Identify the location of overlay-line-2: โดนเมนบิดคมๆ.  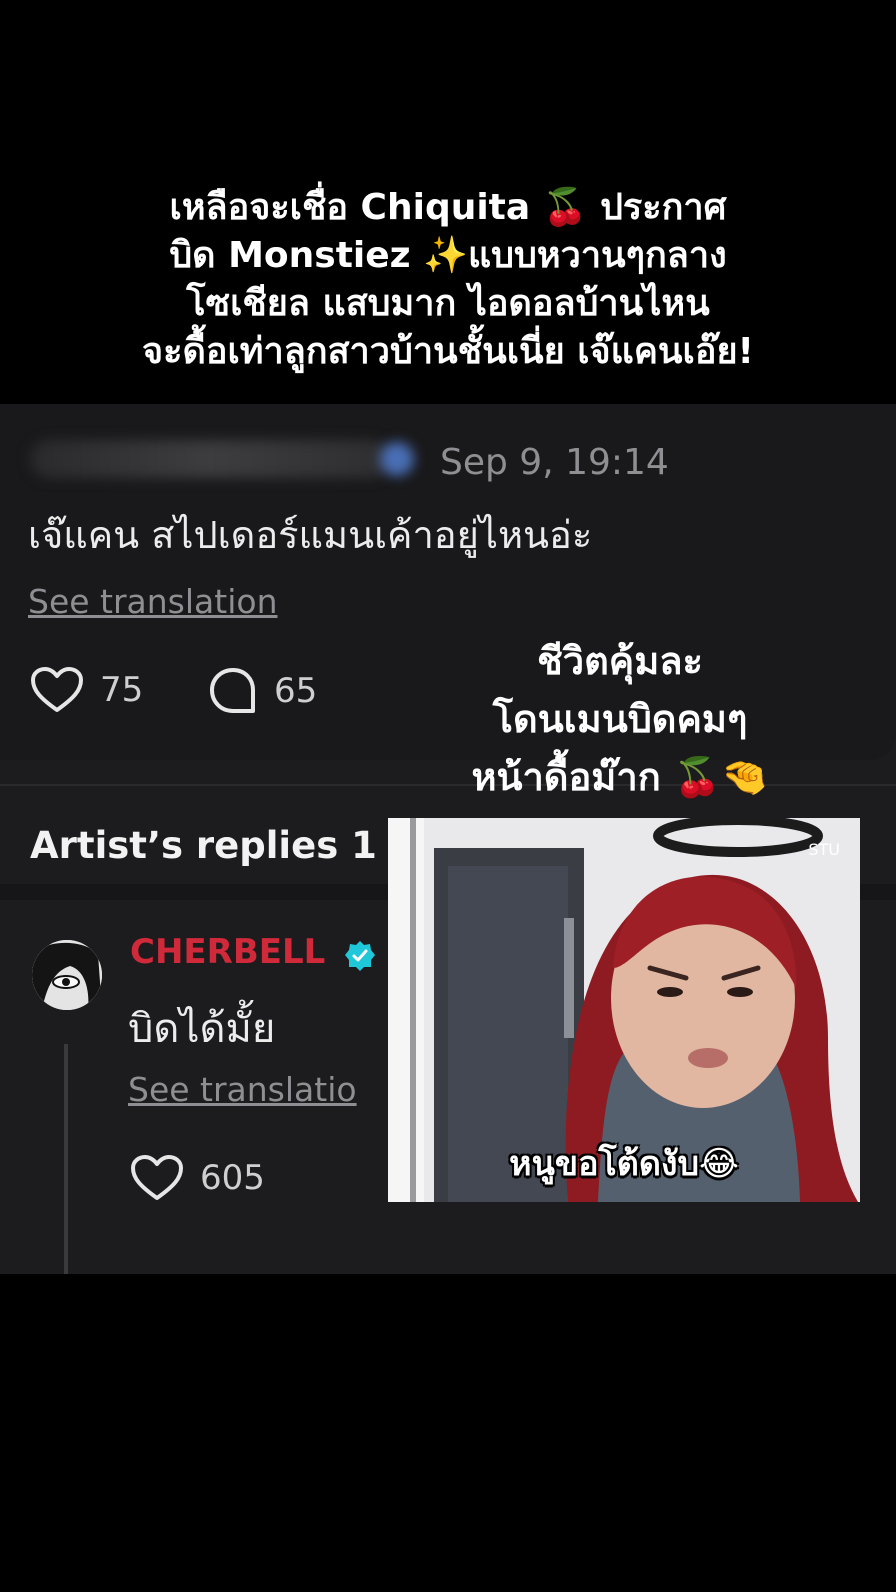
(620, 719).